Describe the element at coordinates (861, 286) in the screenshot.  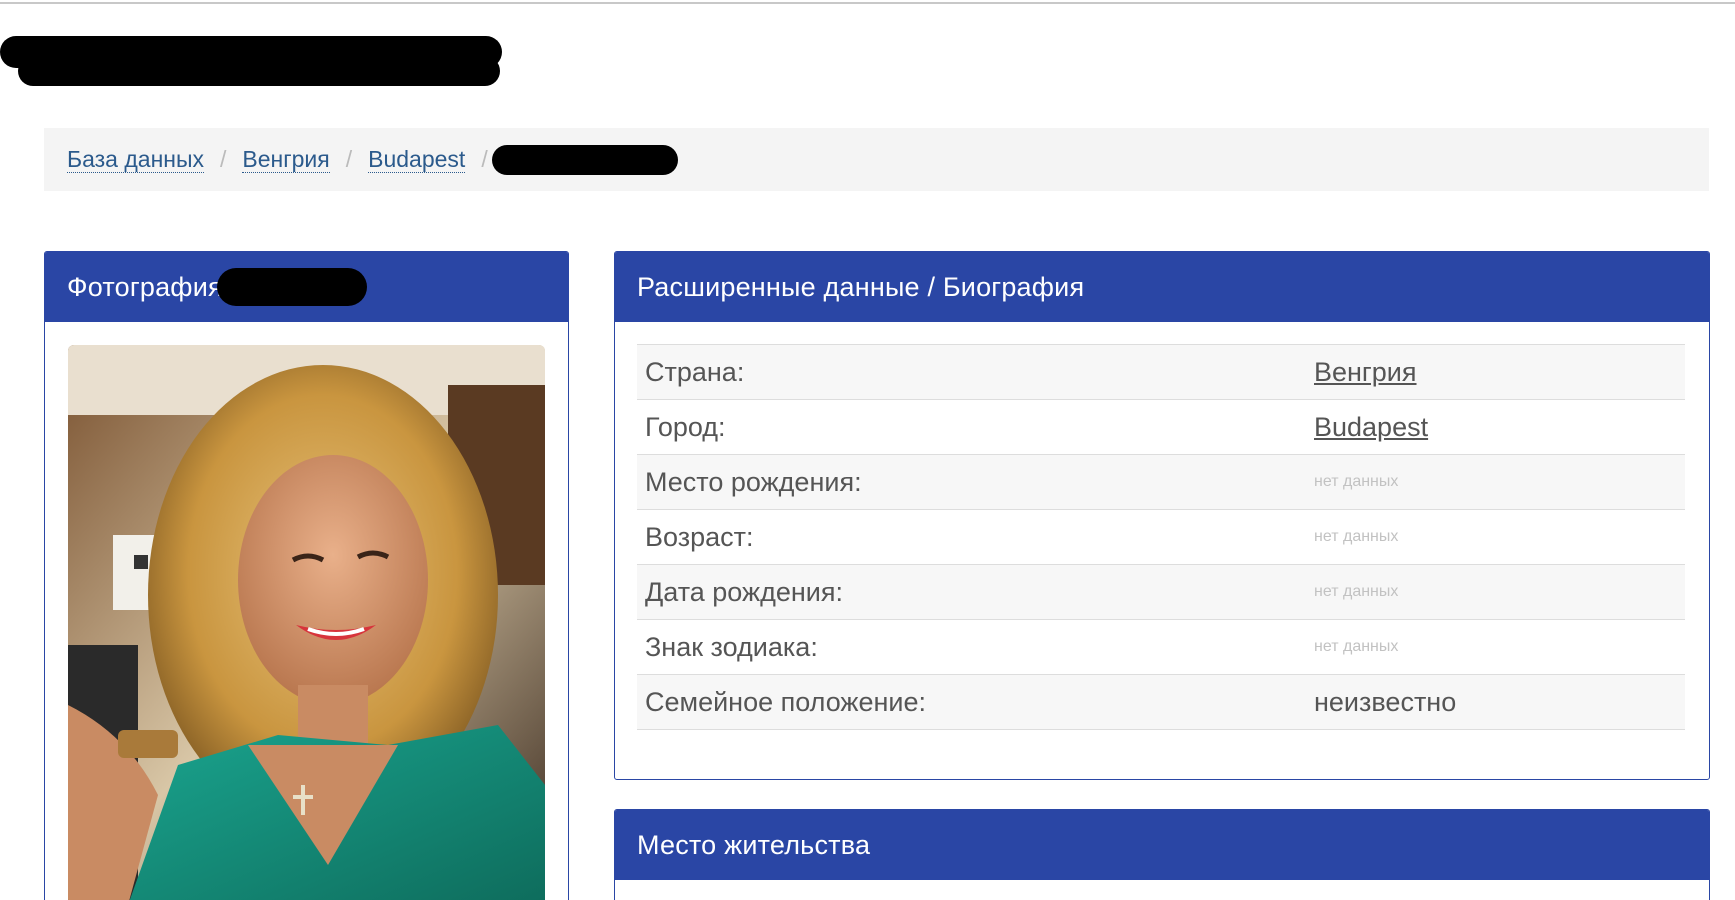
I see `biography-panel-title: Расширенные данные / Биография` at that location.